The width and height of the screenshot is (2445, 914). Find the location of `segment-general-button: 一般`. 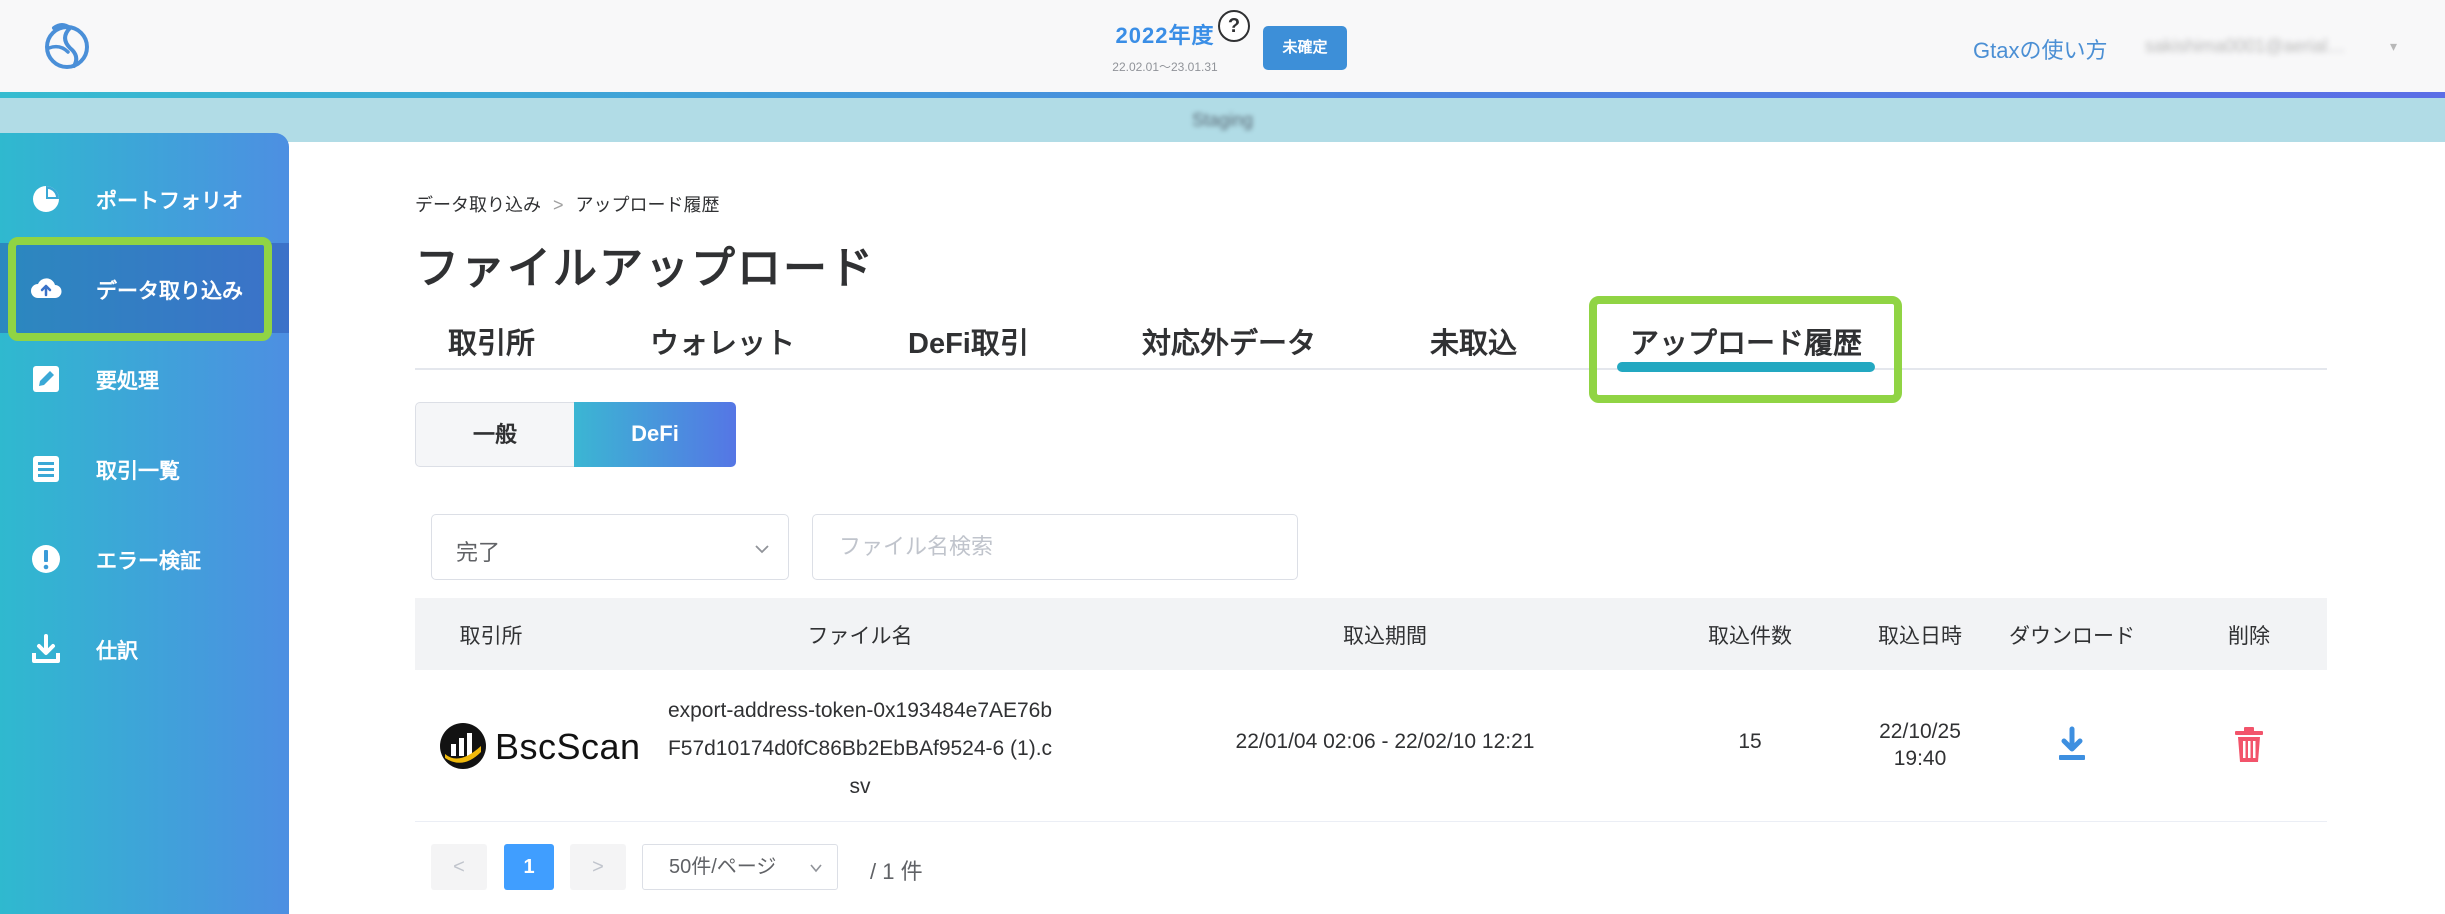

segment-general-button: 一般 is located at coordinates (495, 434).